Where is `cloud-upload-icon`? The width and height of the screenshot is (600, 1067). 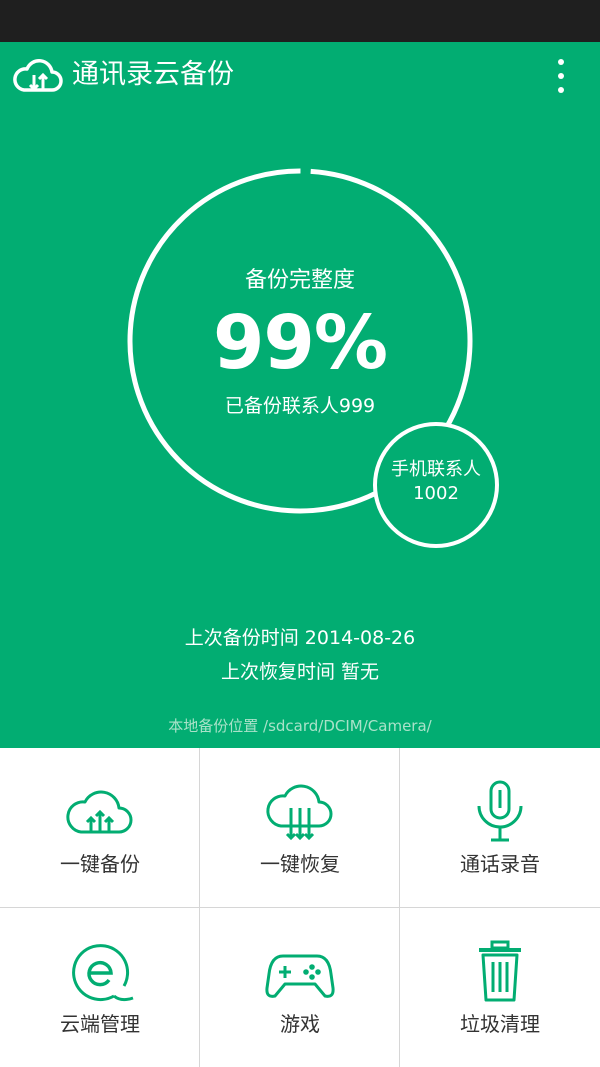 cloud-upload-icon is located at coordinates (99, 812).